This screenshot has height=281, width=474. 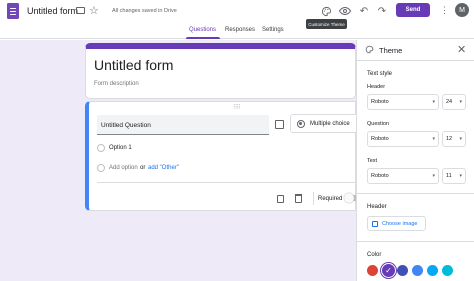 What do you see at coordinates (116, 84) in the screenshot?
I see `form-description-field: Form description` at bounding box center [116, 84].